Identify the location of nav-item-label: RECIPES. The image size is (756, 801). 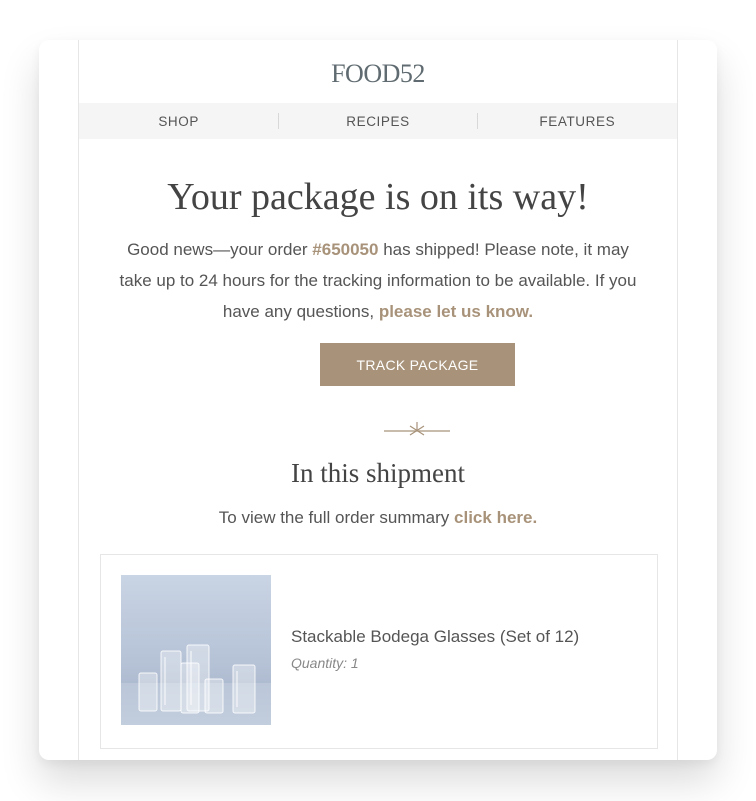
(378, 121).